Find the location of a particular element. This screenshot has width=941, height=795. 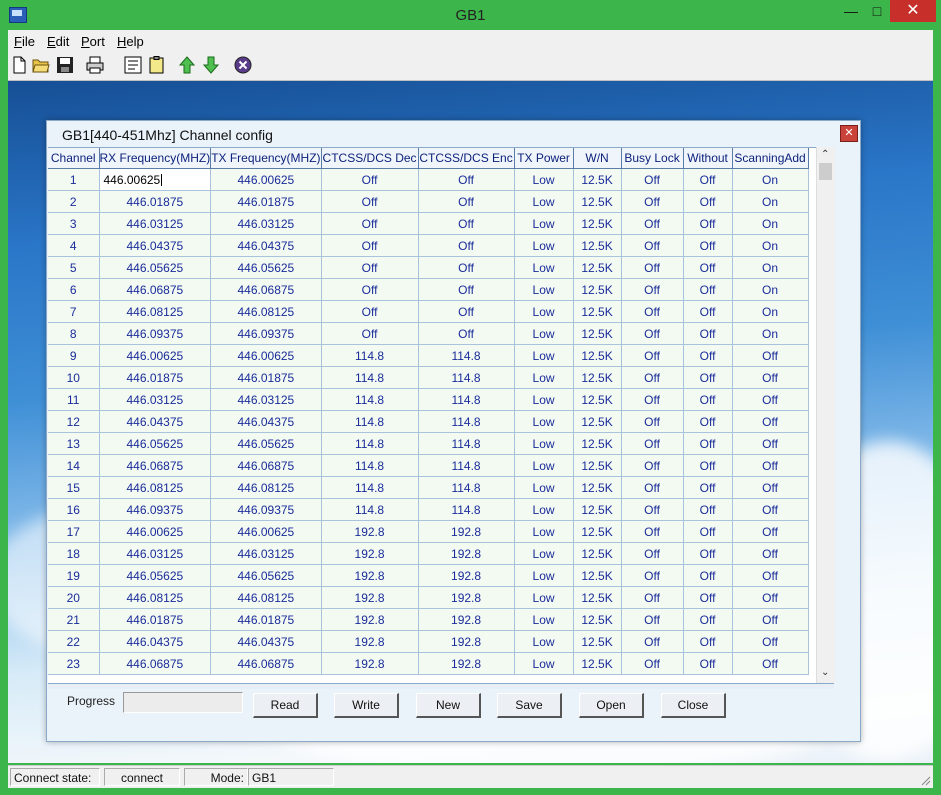

table-cell: 446.04375 is located at coordinates (155, 421).